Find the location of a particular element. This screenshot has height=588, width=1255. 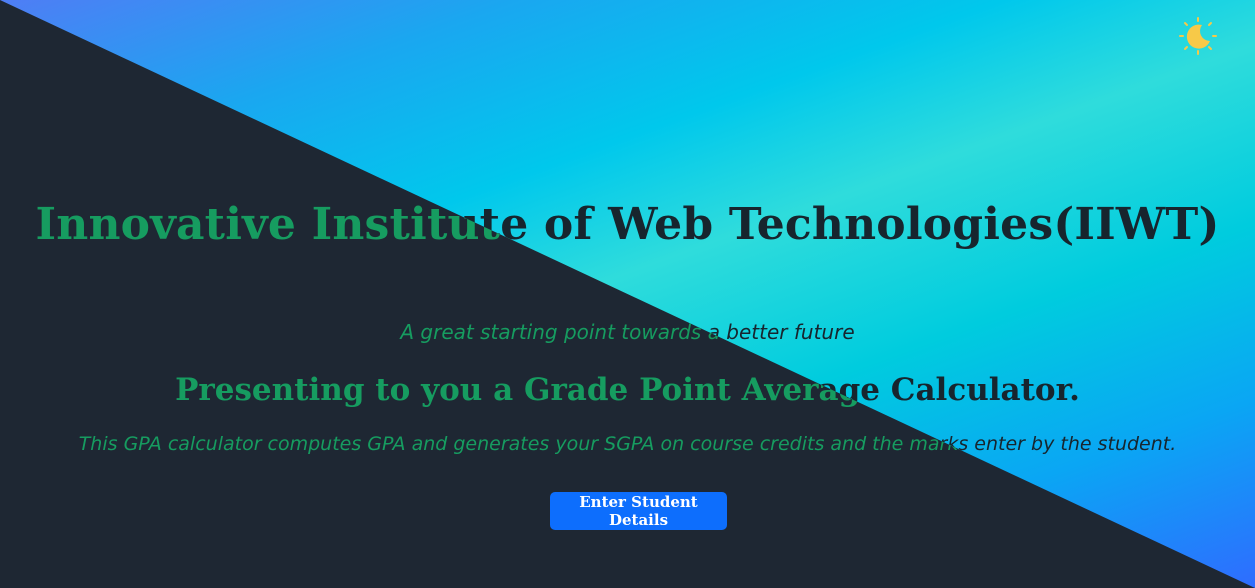

theme-toggle-button is located at coordinates (1198, 36).